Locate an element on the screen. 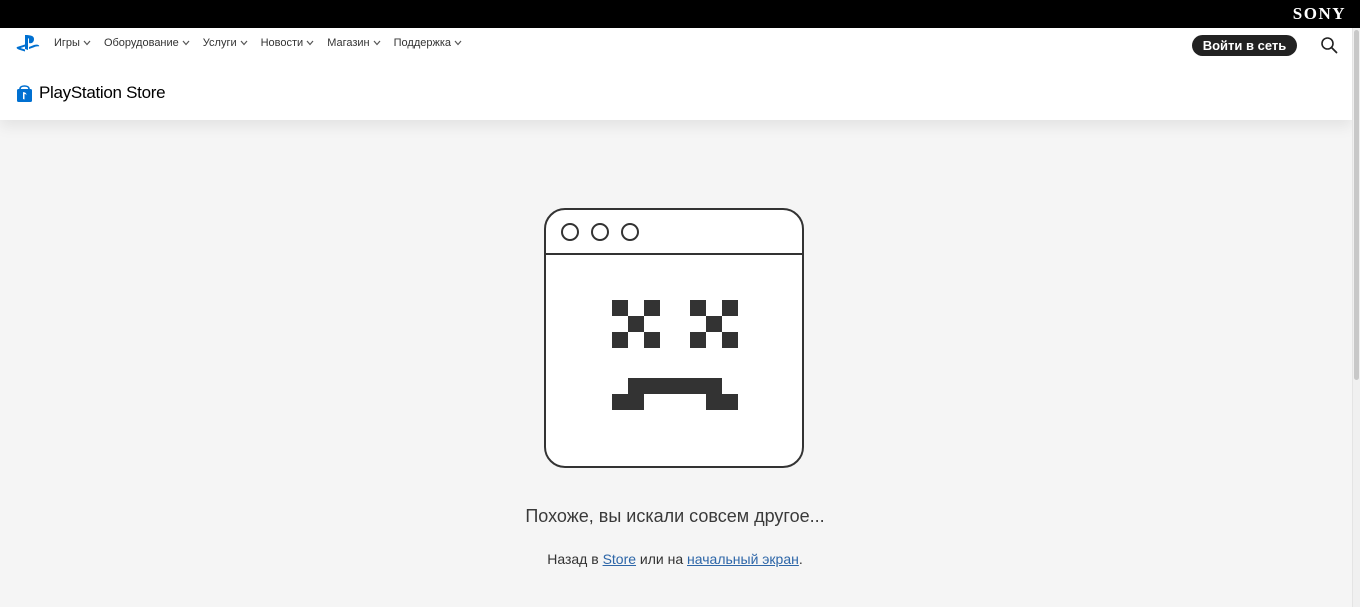 Image resolution: width=1360 pixels, height=607 pixels. nav-item-news: Новости is located at coordinates (288, 43).